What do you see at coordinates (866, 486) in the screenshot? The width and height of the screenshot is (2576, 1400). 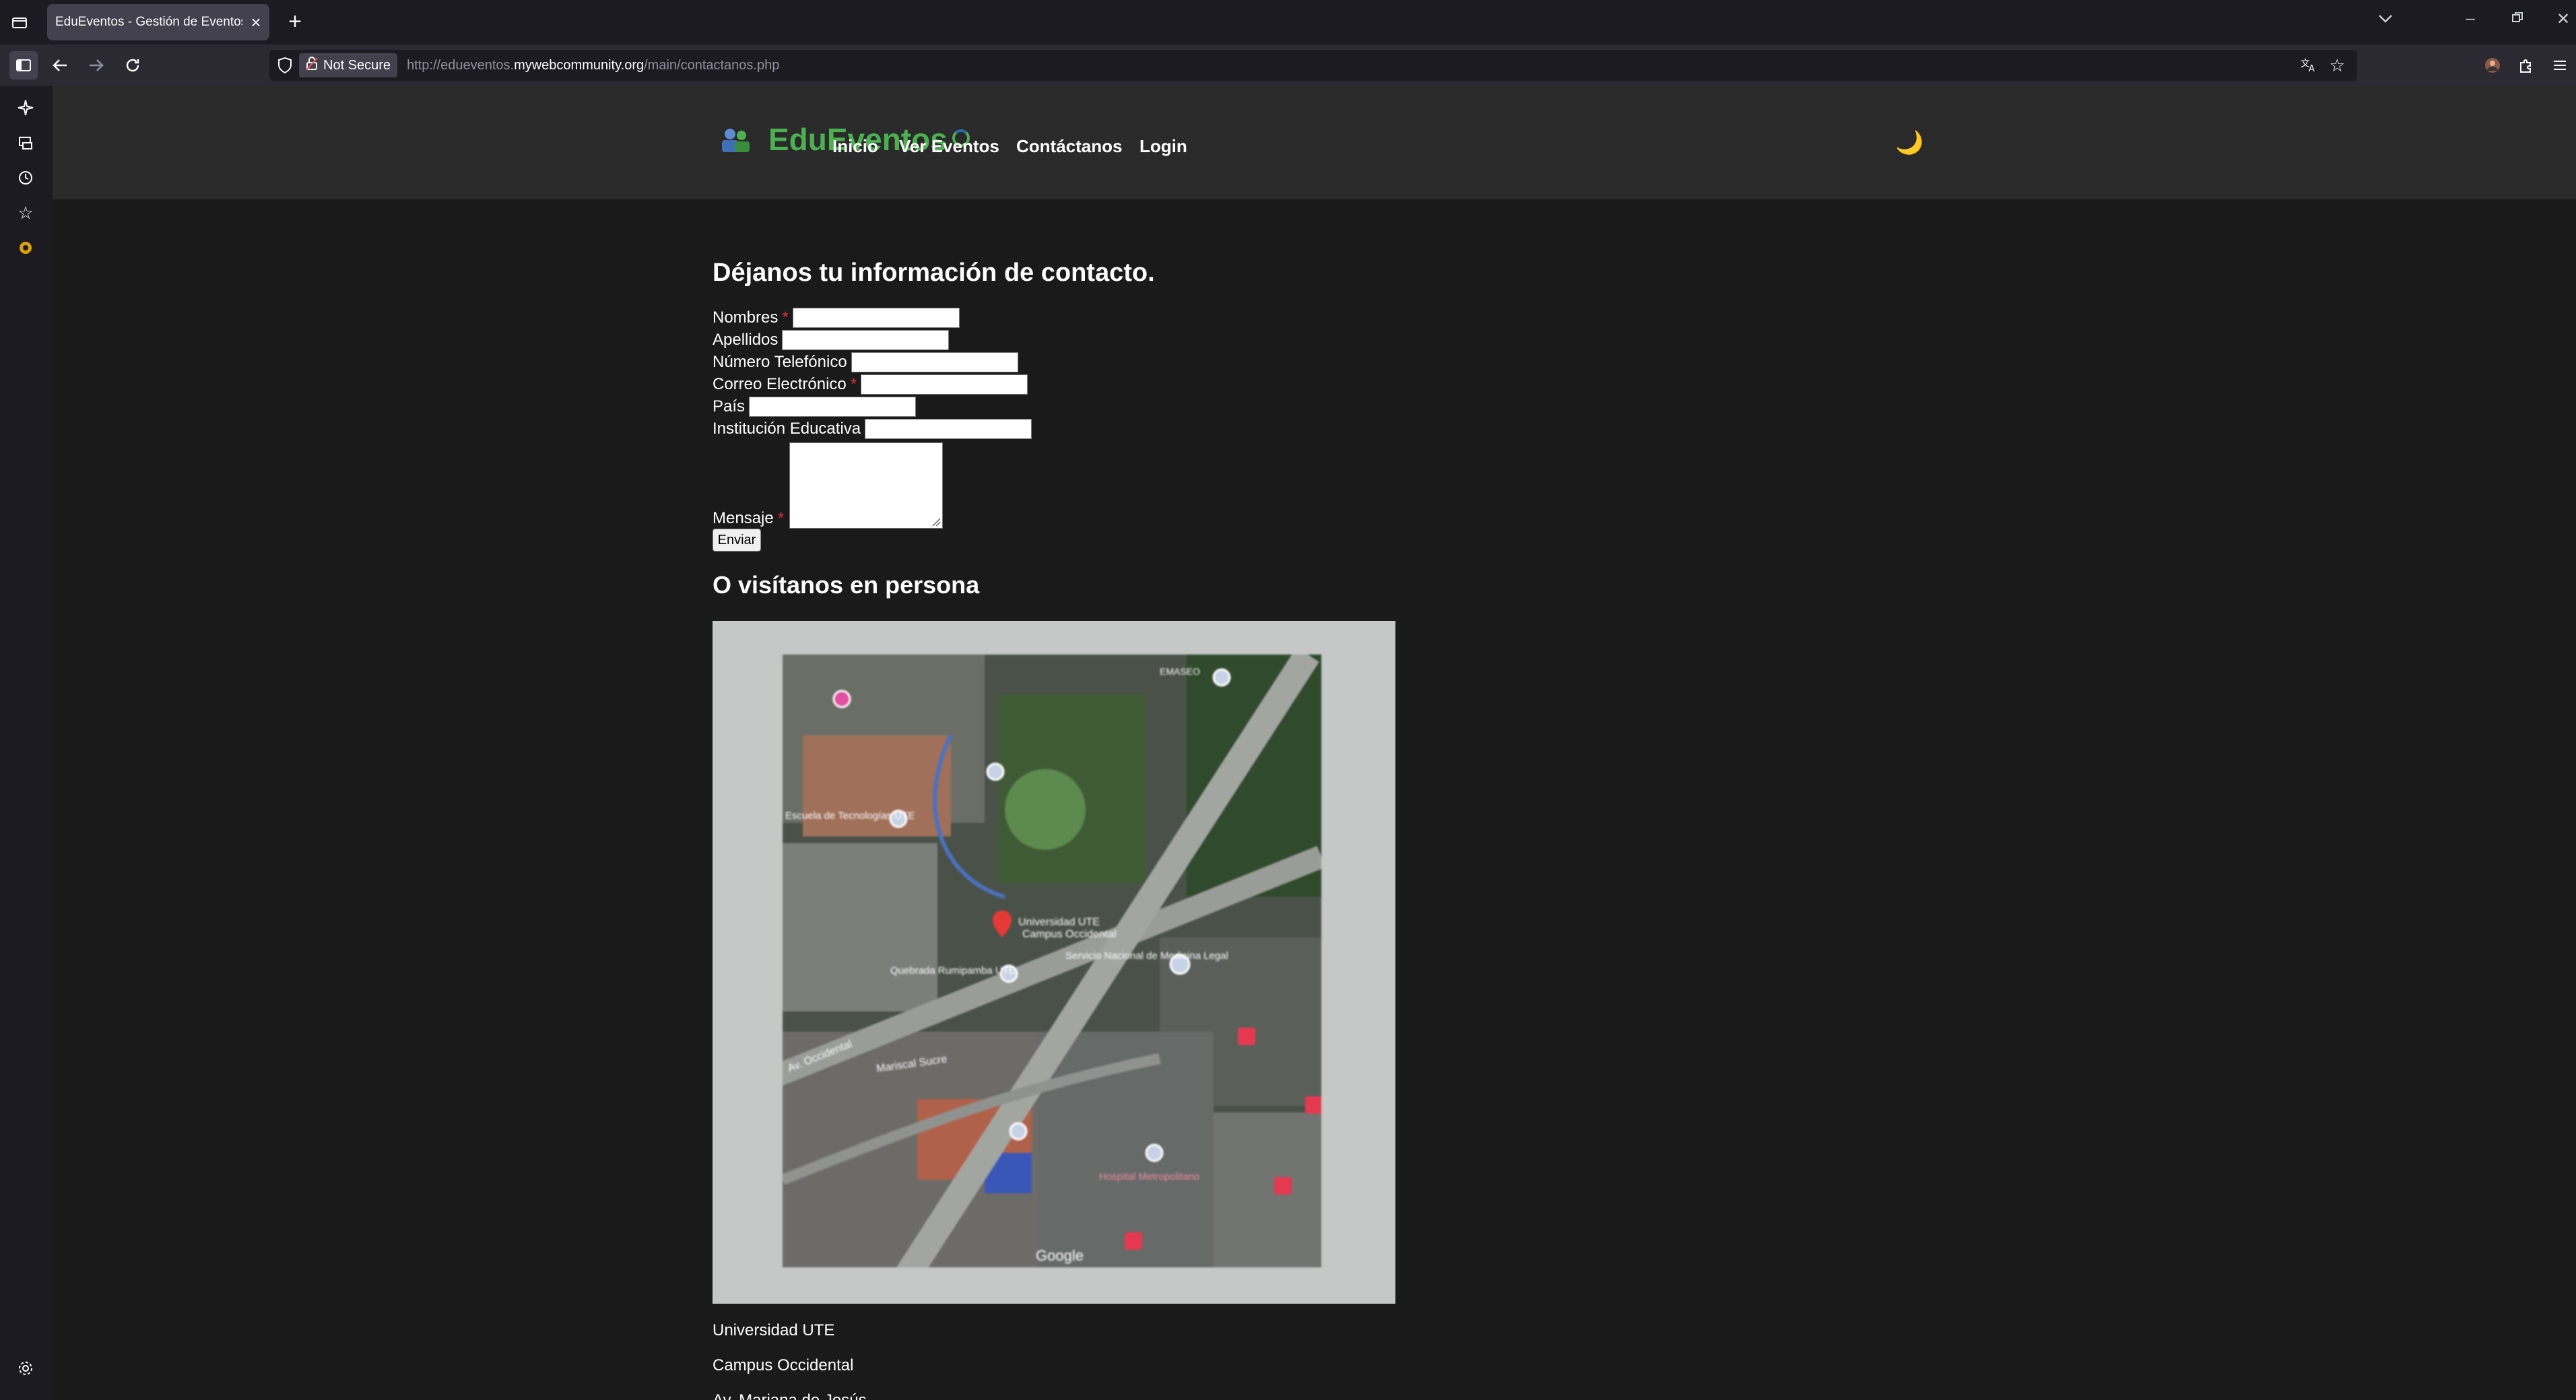 I see `mensaje-textarea` at bounding box center [866, 486].